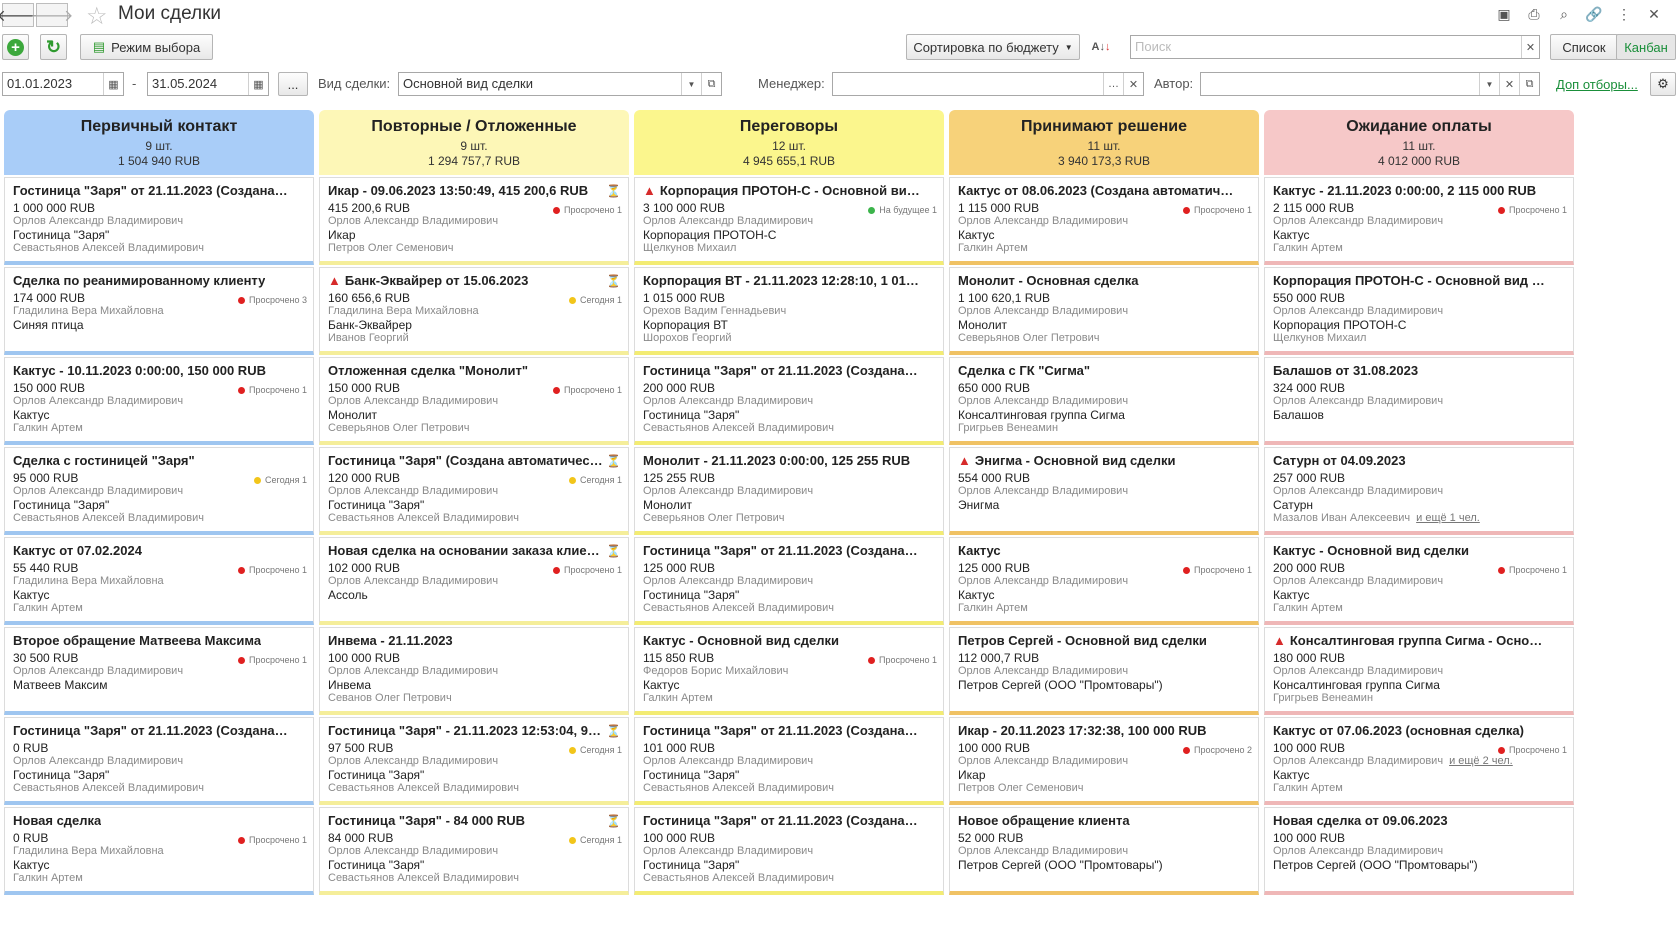 Image resolution: width=1678 pixels, height=926 pixels. Describe the element at coordinates (146, 47) in the screenshot. I see `selection-mode-button: ▤ Режим выбора` at that location.